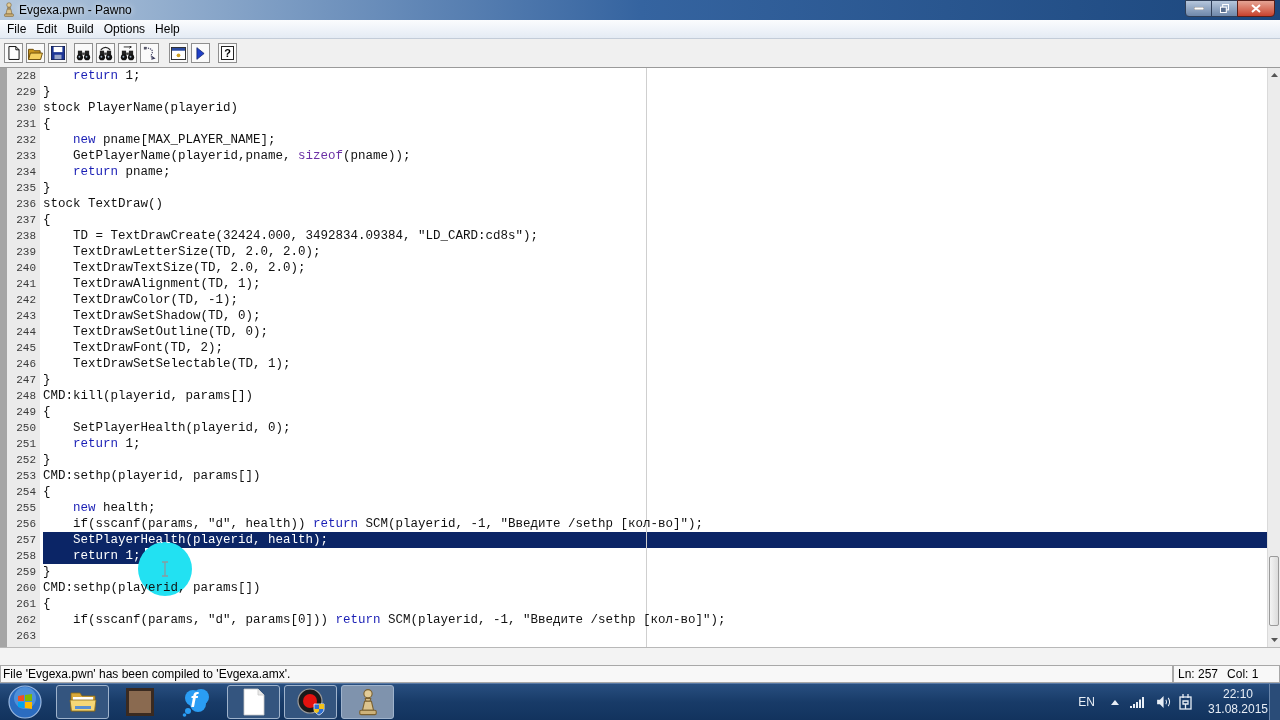 The image size is (1280, 720). What do you see at coordinates (1164, 702) in the screenshot?
I see `speaker-icon` at bounding box center [1164, 702].